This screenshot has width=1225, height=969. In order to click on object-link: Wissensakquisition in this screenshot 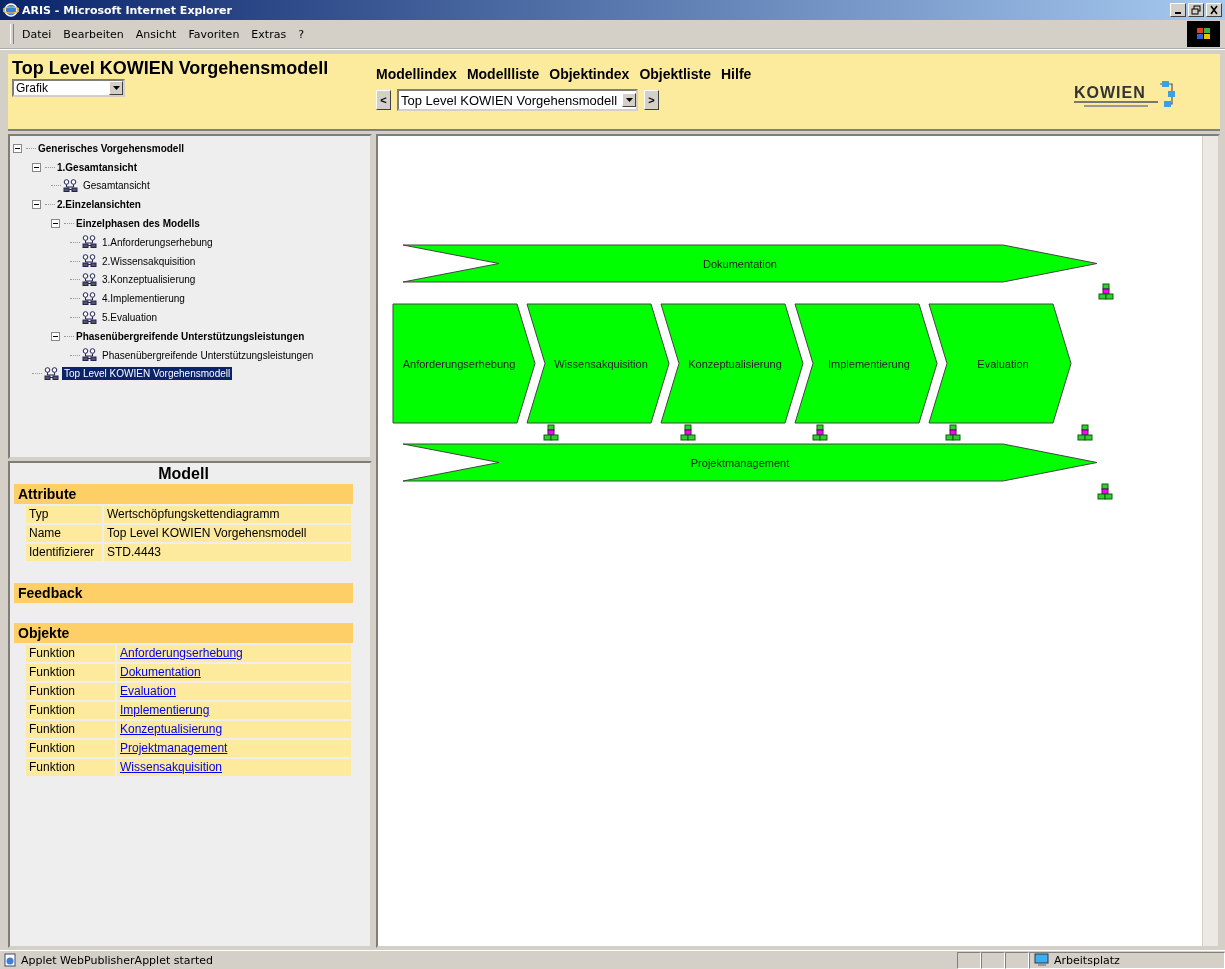, I will do `click(171, 767)`.